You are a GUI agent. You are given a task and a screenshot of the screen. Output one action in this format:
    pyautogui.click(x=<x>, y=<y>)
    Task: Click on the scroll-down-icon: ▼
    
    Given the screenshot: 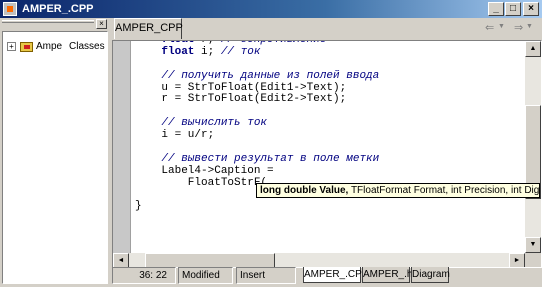 What is the action you would take?
    pyautogui.click(x=533, y=245)
    